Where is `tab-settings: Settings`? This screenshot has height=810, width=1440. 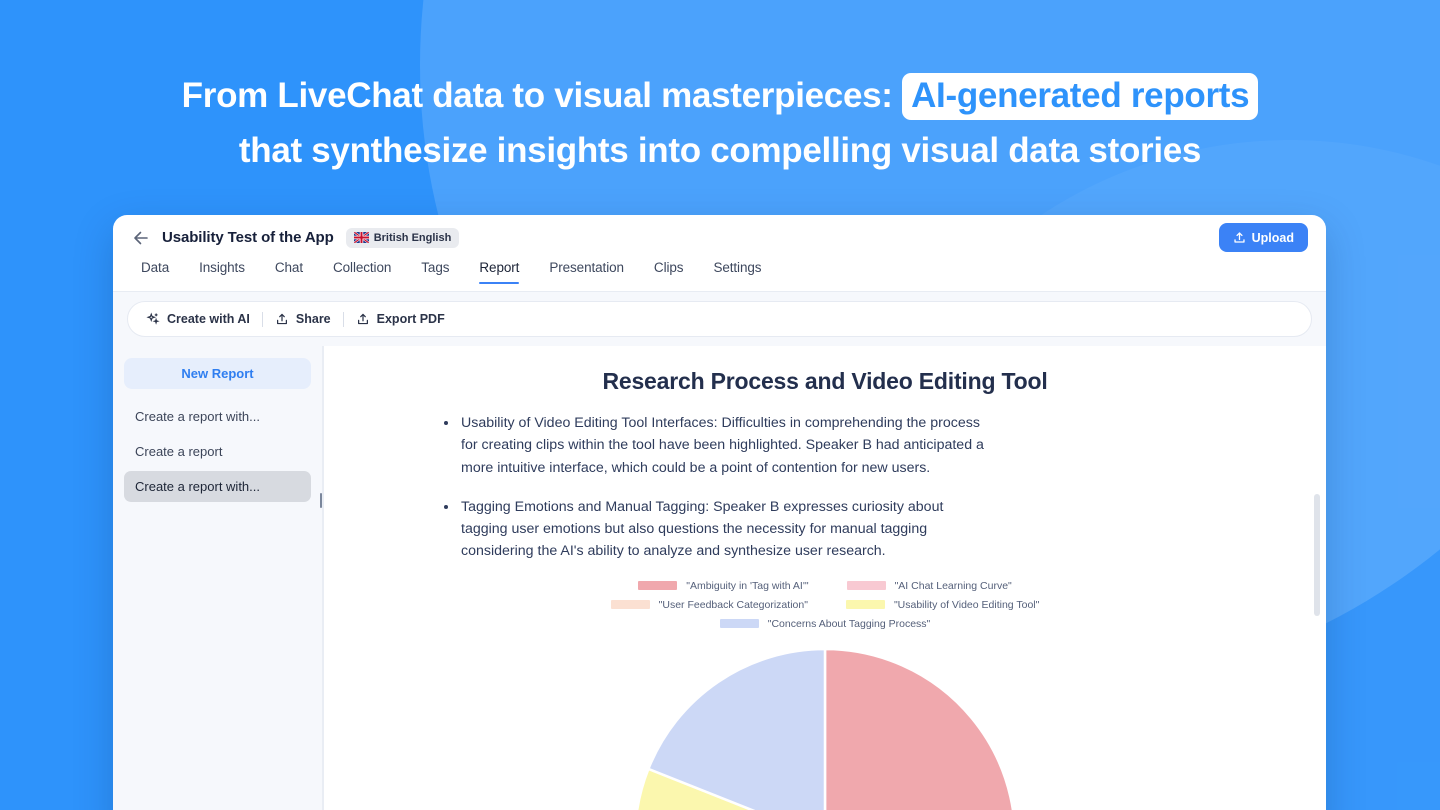
tab-settings: Settings is located at coordinates (737, 272).